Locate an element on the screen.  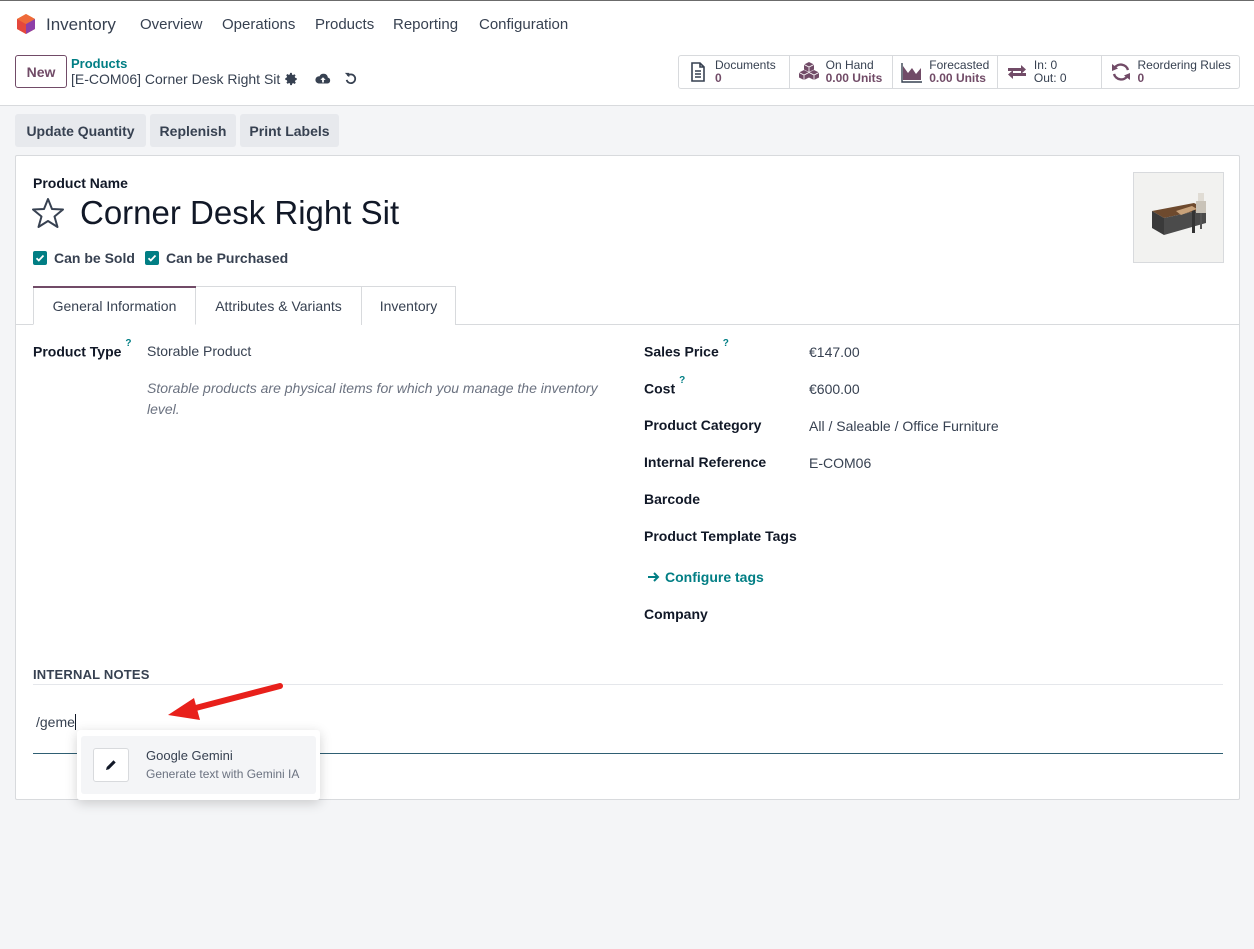
menu-reporting: Reporting is located at coordinates (425, 24).